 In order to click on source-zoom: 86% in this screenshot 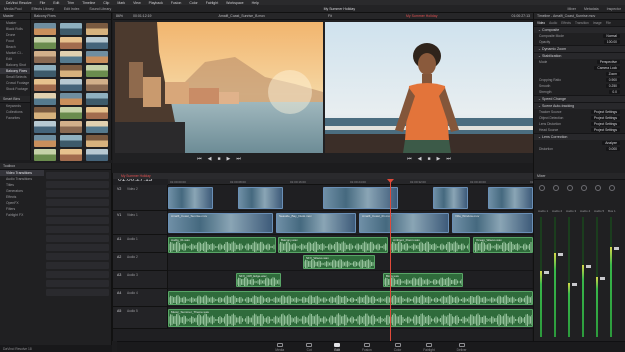, I will do `click(119, 16)`.